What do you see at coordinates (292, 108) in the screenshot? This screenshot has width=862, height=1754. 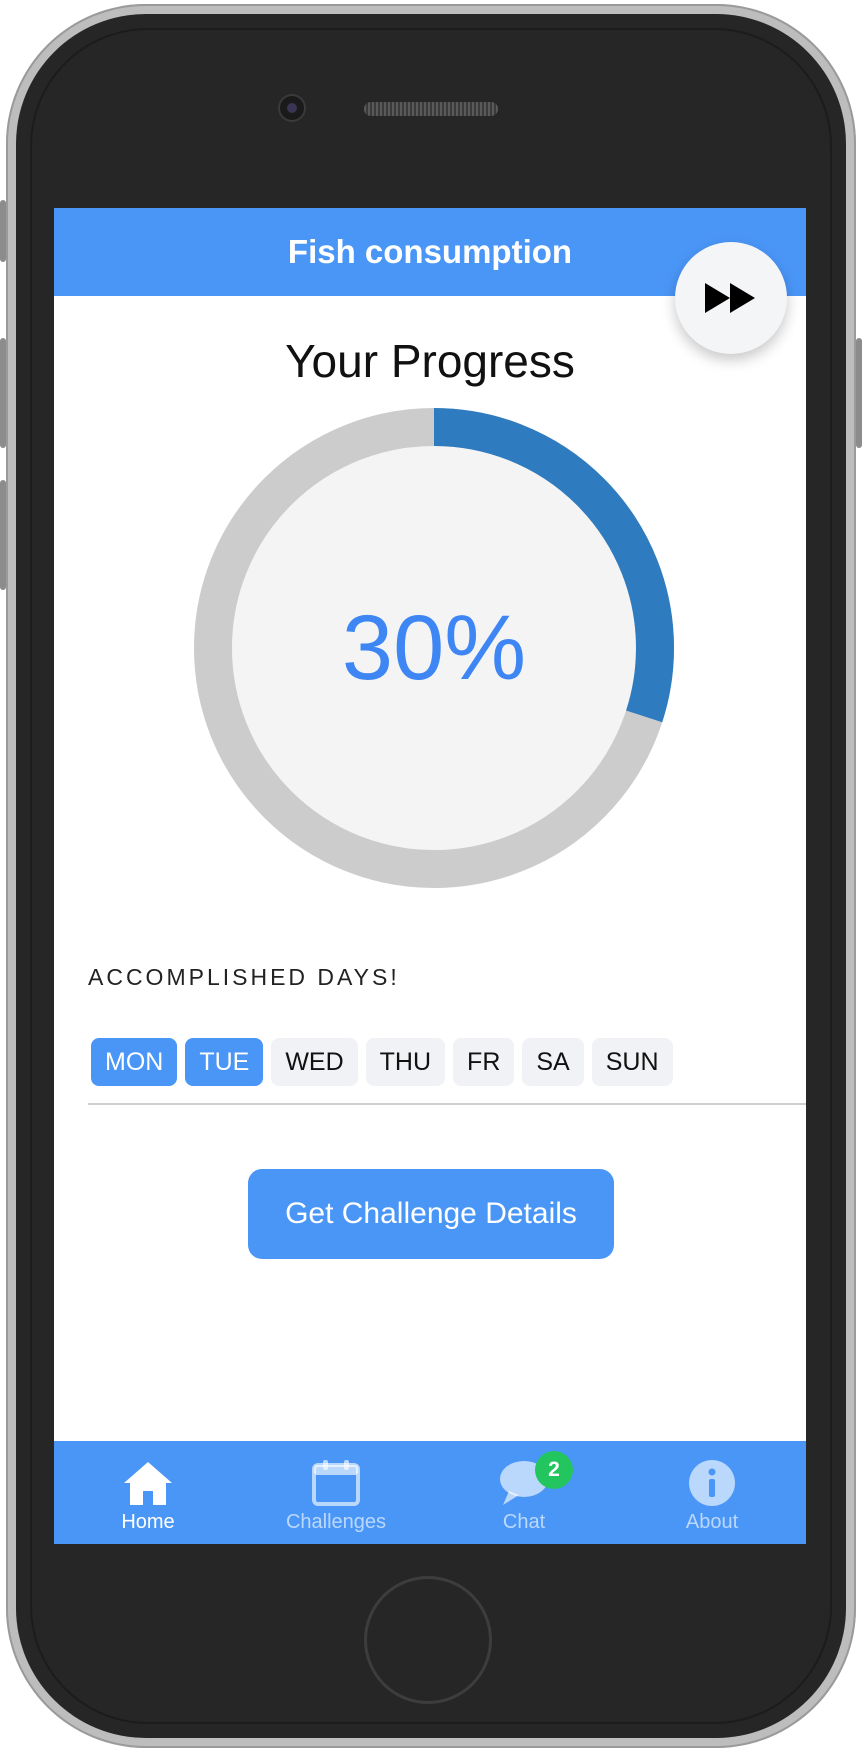 I see `front-camera` at bounding box center [292, 108].